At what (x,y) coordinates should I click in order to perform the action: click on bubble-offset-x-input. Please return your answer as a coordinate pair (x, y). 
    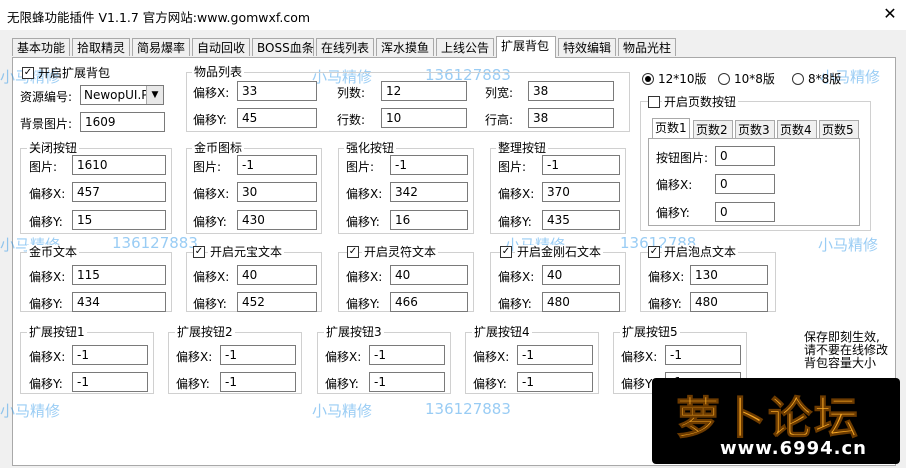
    Looking at the image, I should click on (729, 275).